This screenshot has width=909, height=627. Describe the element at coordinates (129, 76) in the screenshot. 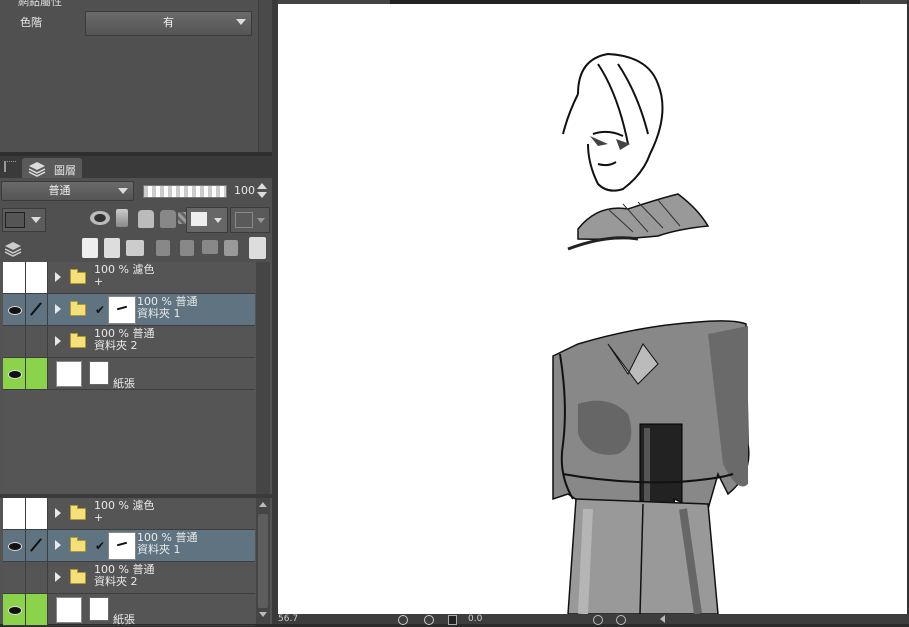

I see `tone-properties-panel: 網點屬性 色階 有` at that location.